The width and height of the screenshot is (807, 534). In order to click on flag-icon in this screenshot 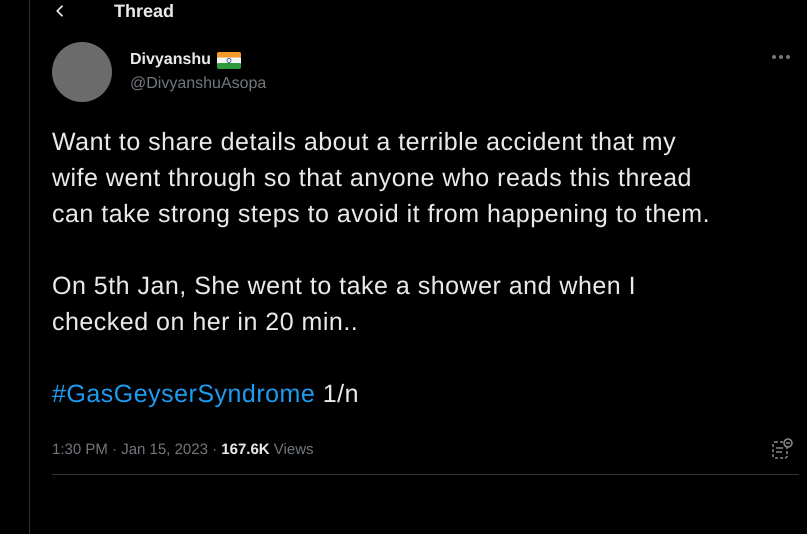, I will do `click(228, 60)`.